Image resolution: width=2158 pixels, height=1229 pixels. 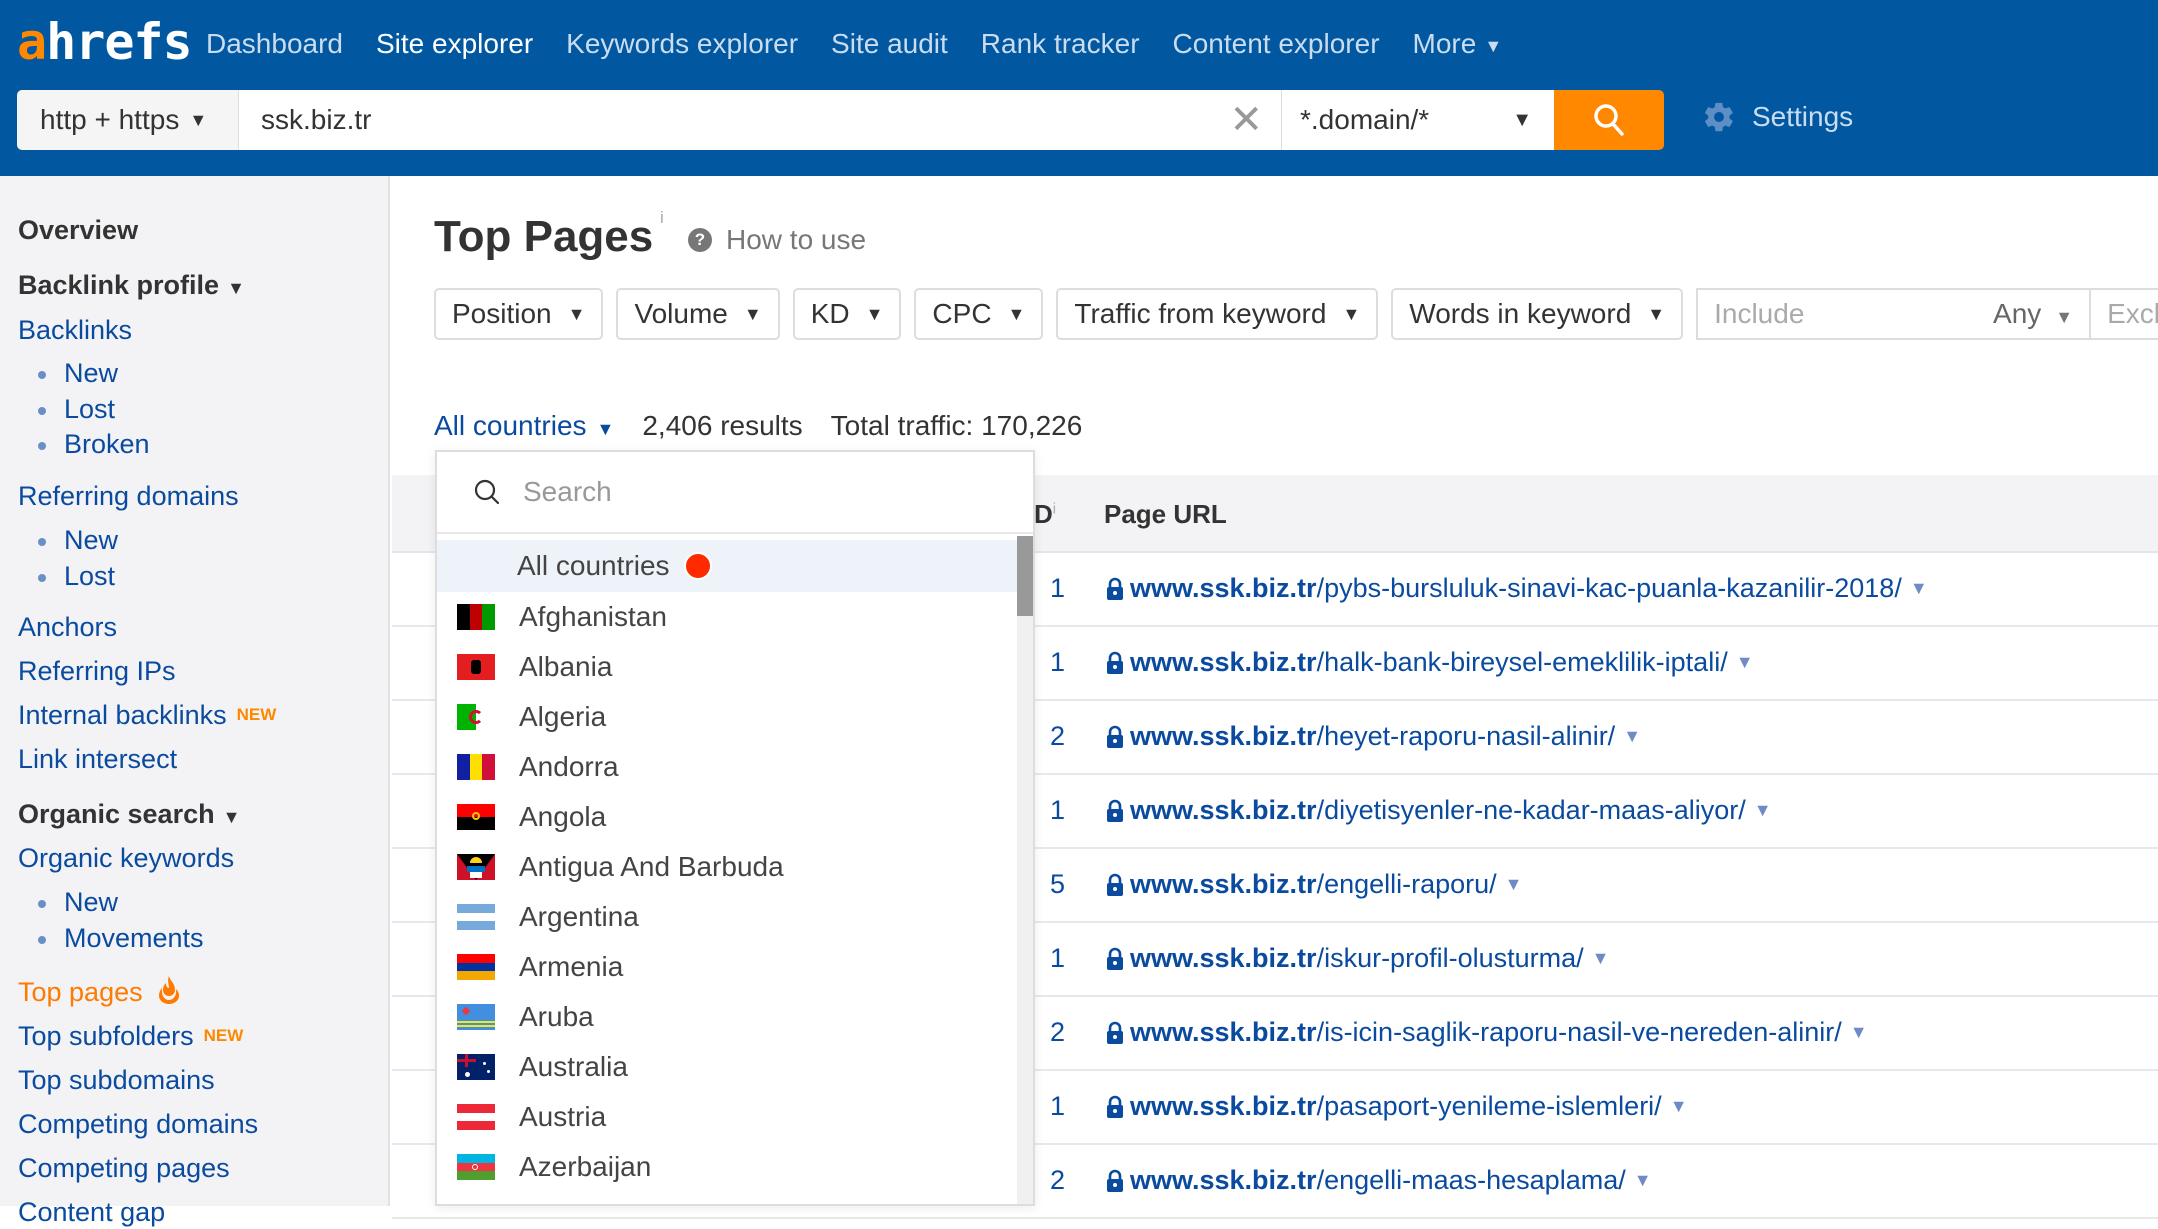 What do you see at coordinates (1314, 884) in the screenshot?
I see `page-url-link: www.ssk.biz.tr/engelli-raporu/ ▼` at bounding box center [1314, 884].